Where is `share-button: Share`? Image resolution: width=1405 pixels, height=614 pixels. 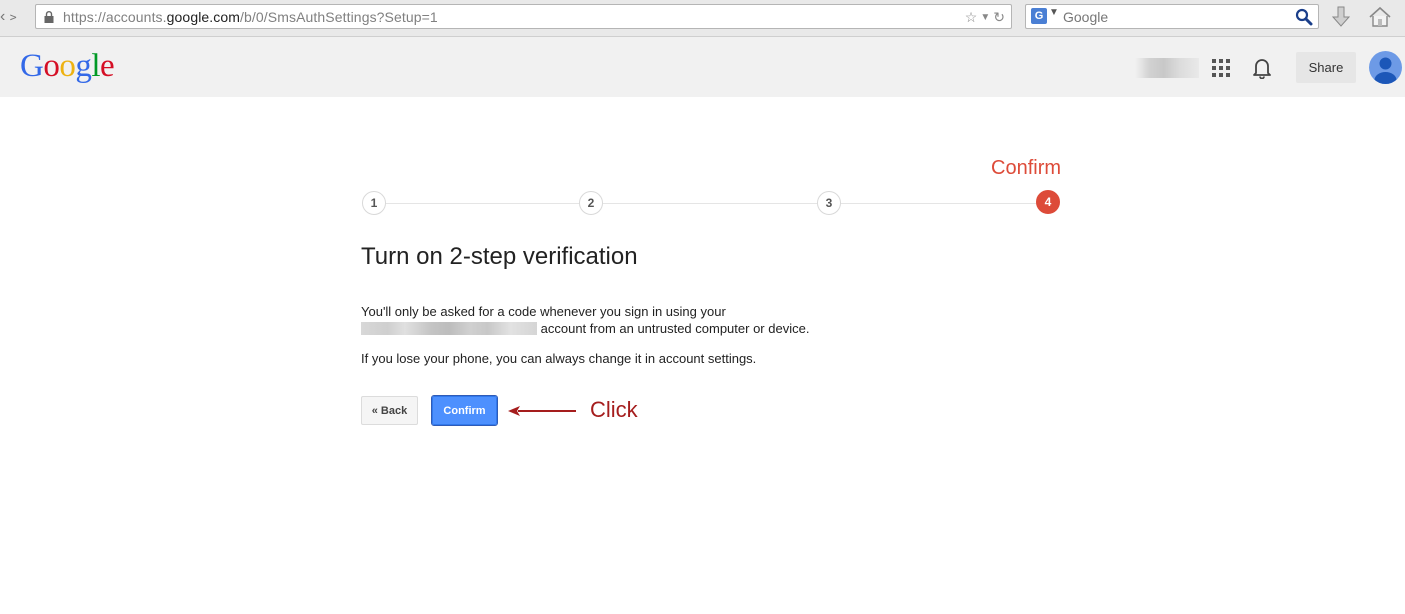 share-button: Share is located at coordinates (1326, 67).